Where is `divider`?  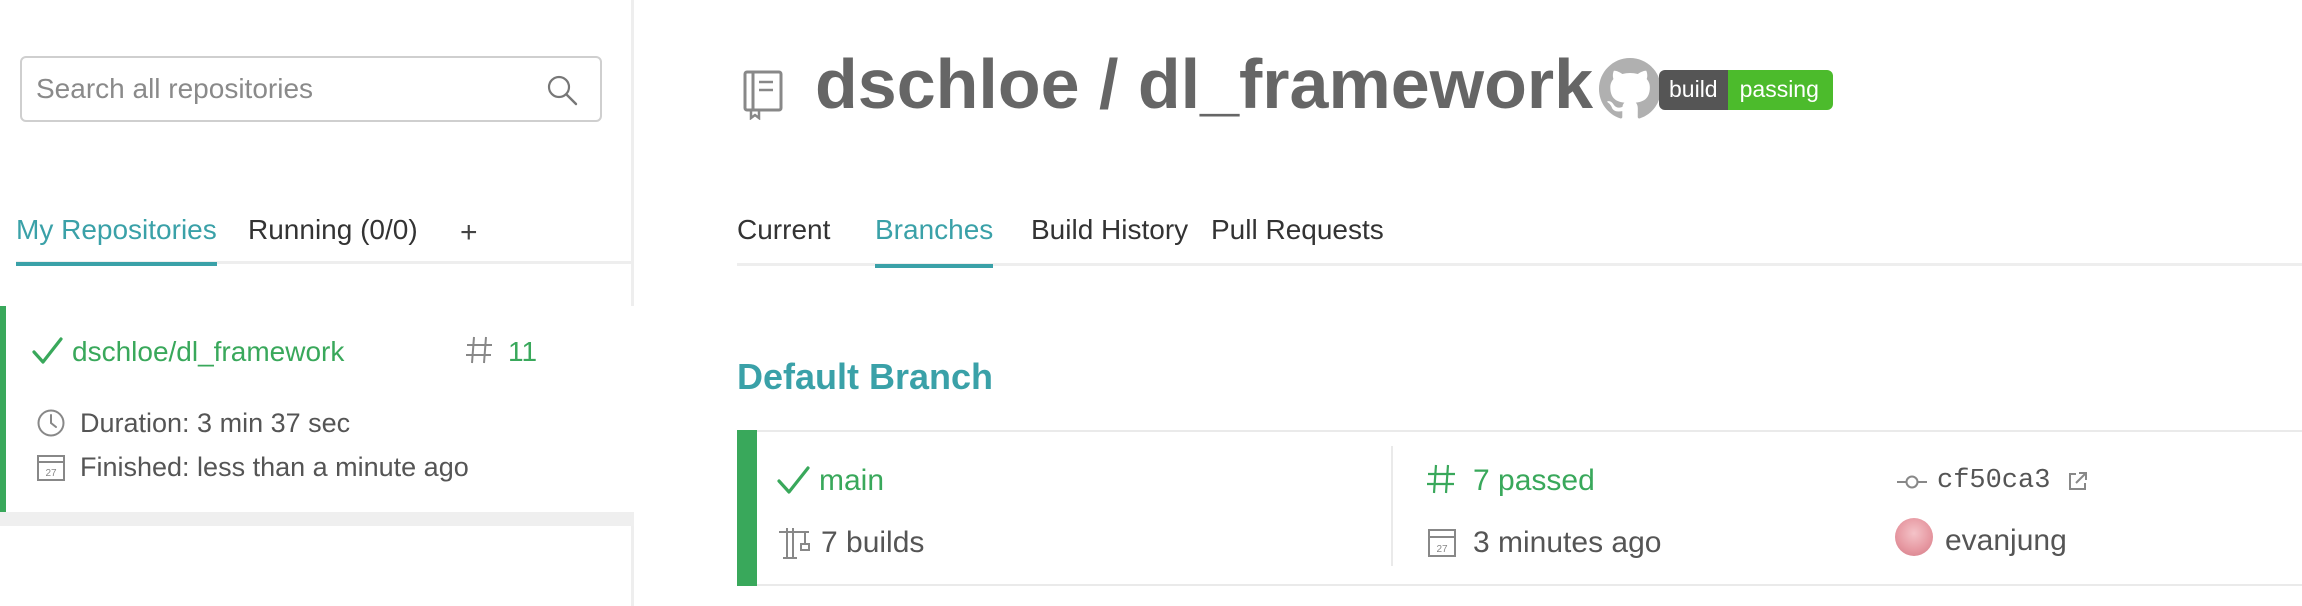 divider is located at coordinates (1392, 506).